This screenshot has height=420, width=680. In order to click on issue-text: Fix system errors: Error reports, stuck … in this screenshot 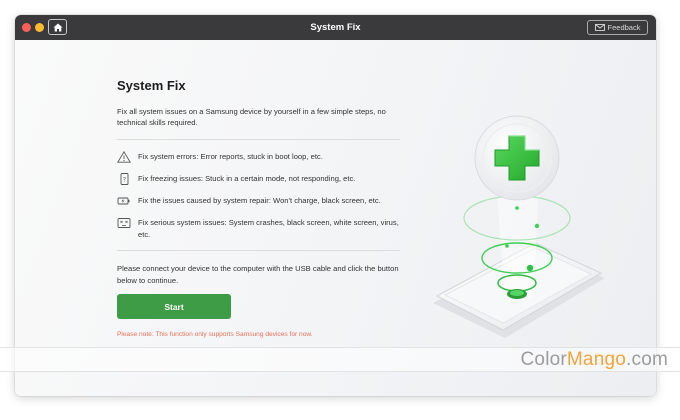, I will do `click(230, 156)`.